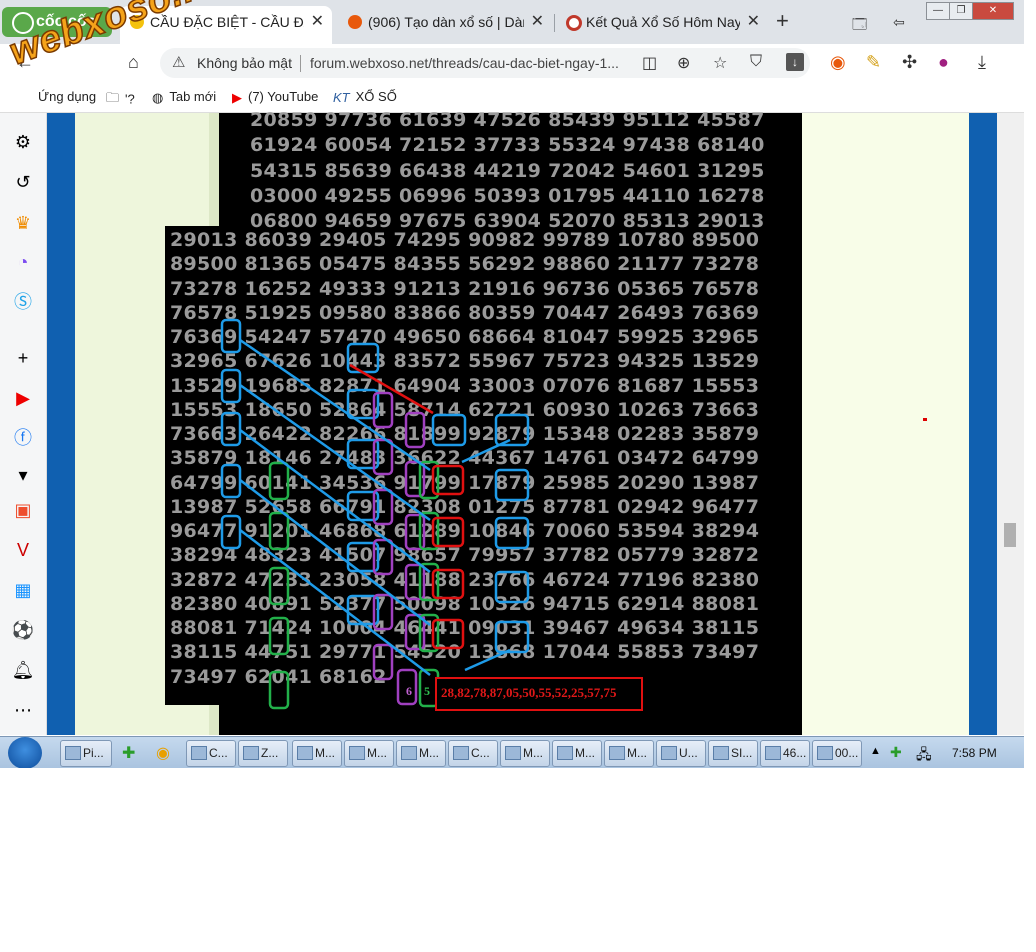 This screenshot has width=1036, height=952. What do you see at coordinates (896, 752) in the screenshot?
I see `tray-app-icon: ✚` at bounding box center [896, 752].